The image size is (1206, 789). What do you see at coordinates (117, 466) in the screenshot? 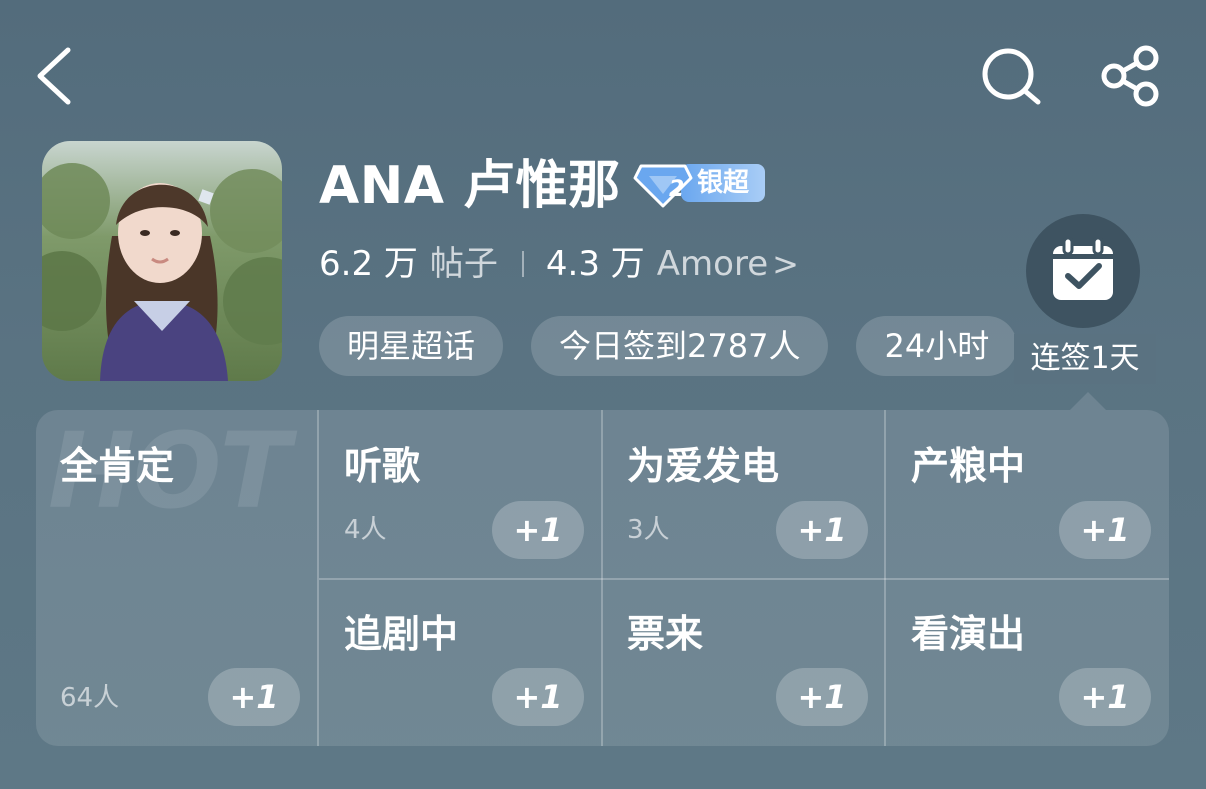
I see `cell-name: 全肯定` at bounding box center [117, 466].